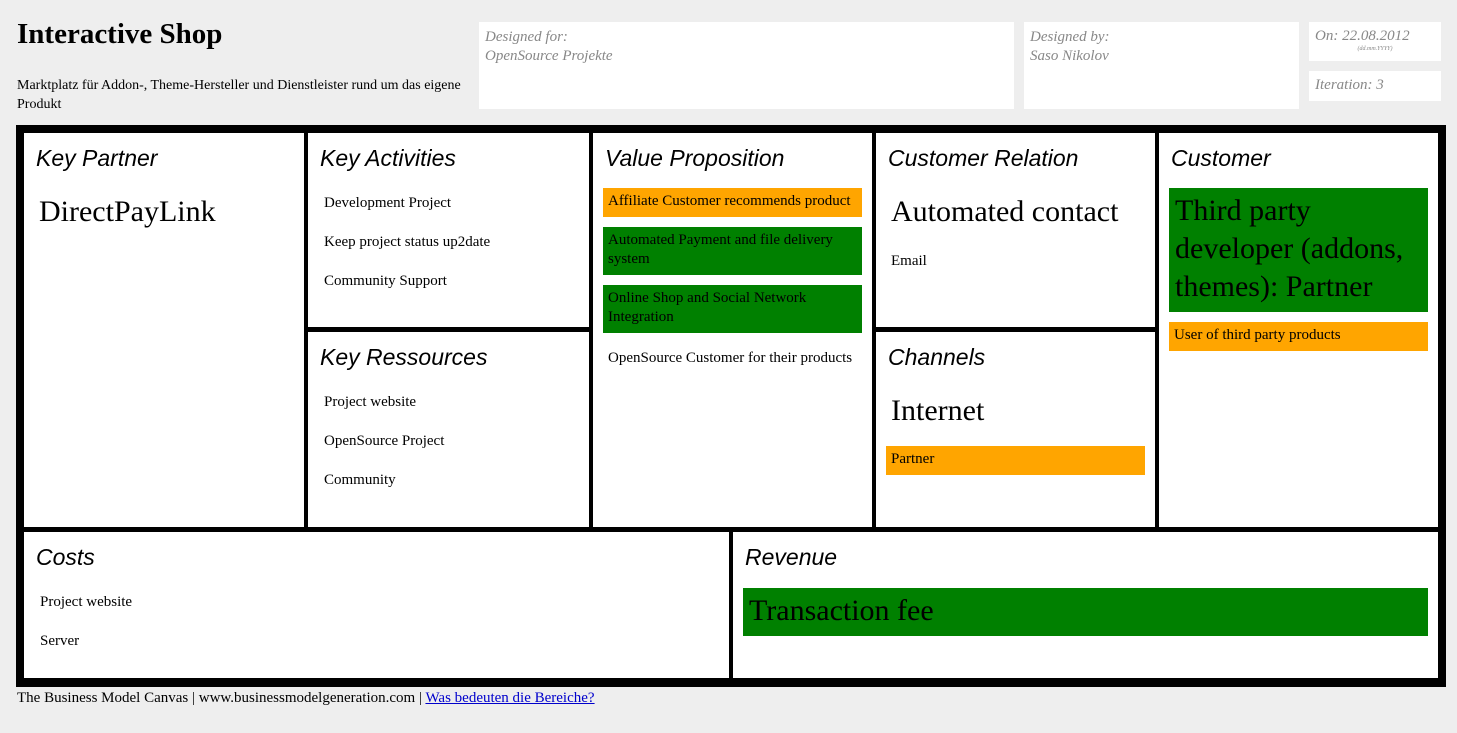 This screenshot has width=1457, height=733. I want to click on date-box: On: 22.08.2012 (dd.mm.YYYY), so click(1375, 41).